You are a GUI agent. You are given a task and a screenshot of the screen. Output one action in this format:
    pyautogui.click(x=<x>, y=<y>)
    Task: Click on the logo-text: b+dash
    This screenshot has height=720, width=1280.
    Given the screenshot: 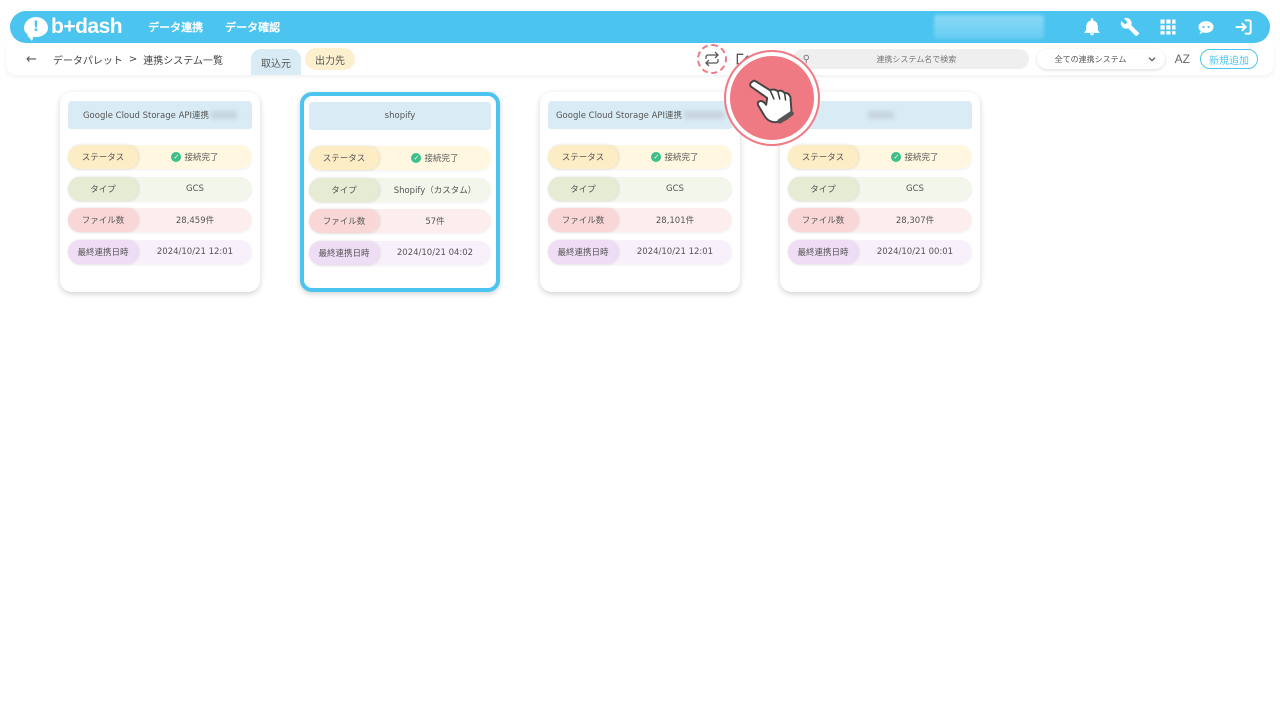 What is the action you would take?
    pyautogui.click(x=87, y=26)
    